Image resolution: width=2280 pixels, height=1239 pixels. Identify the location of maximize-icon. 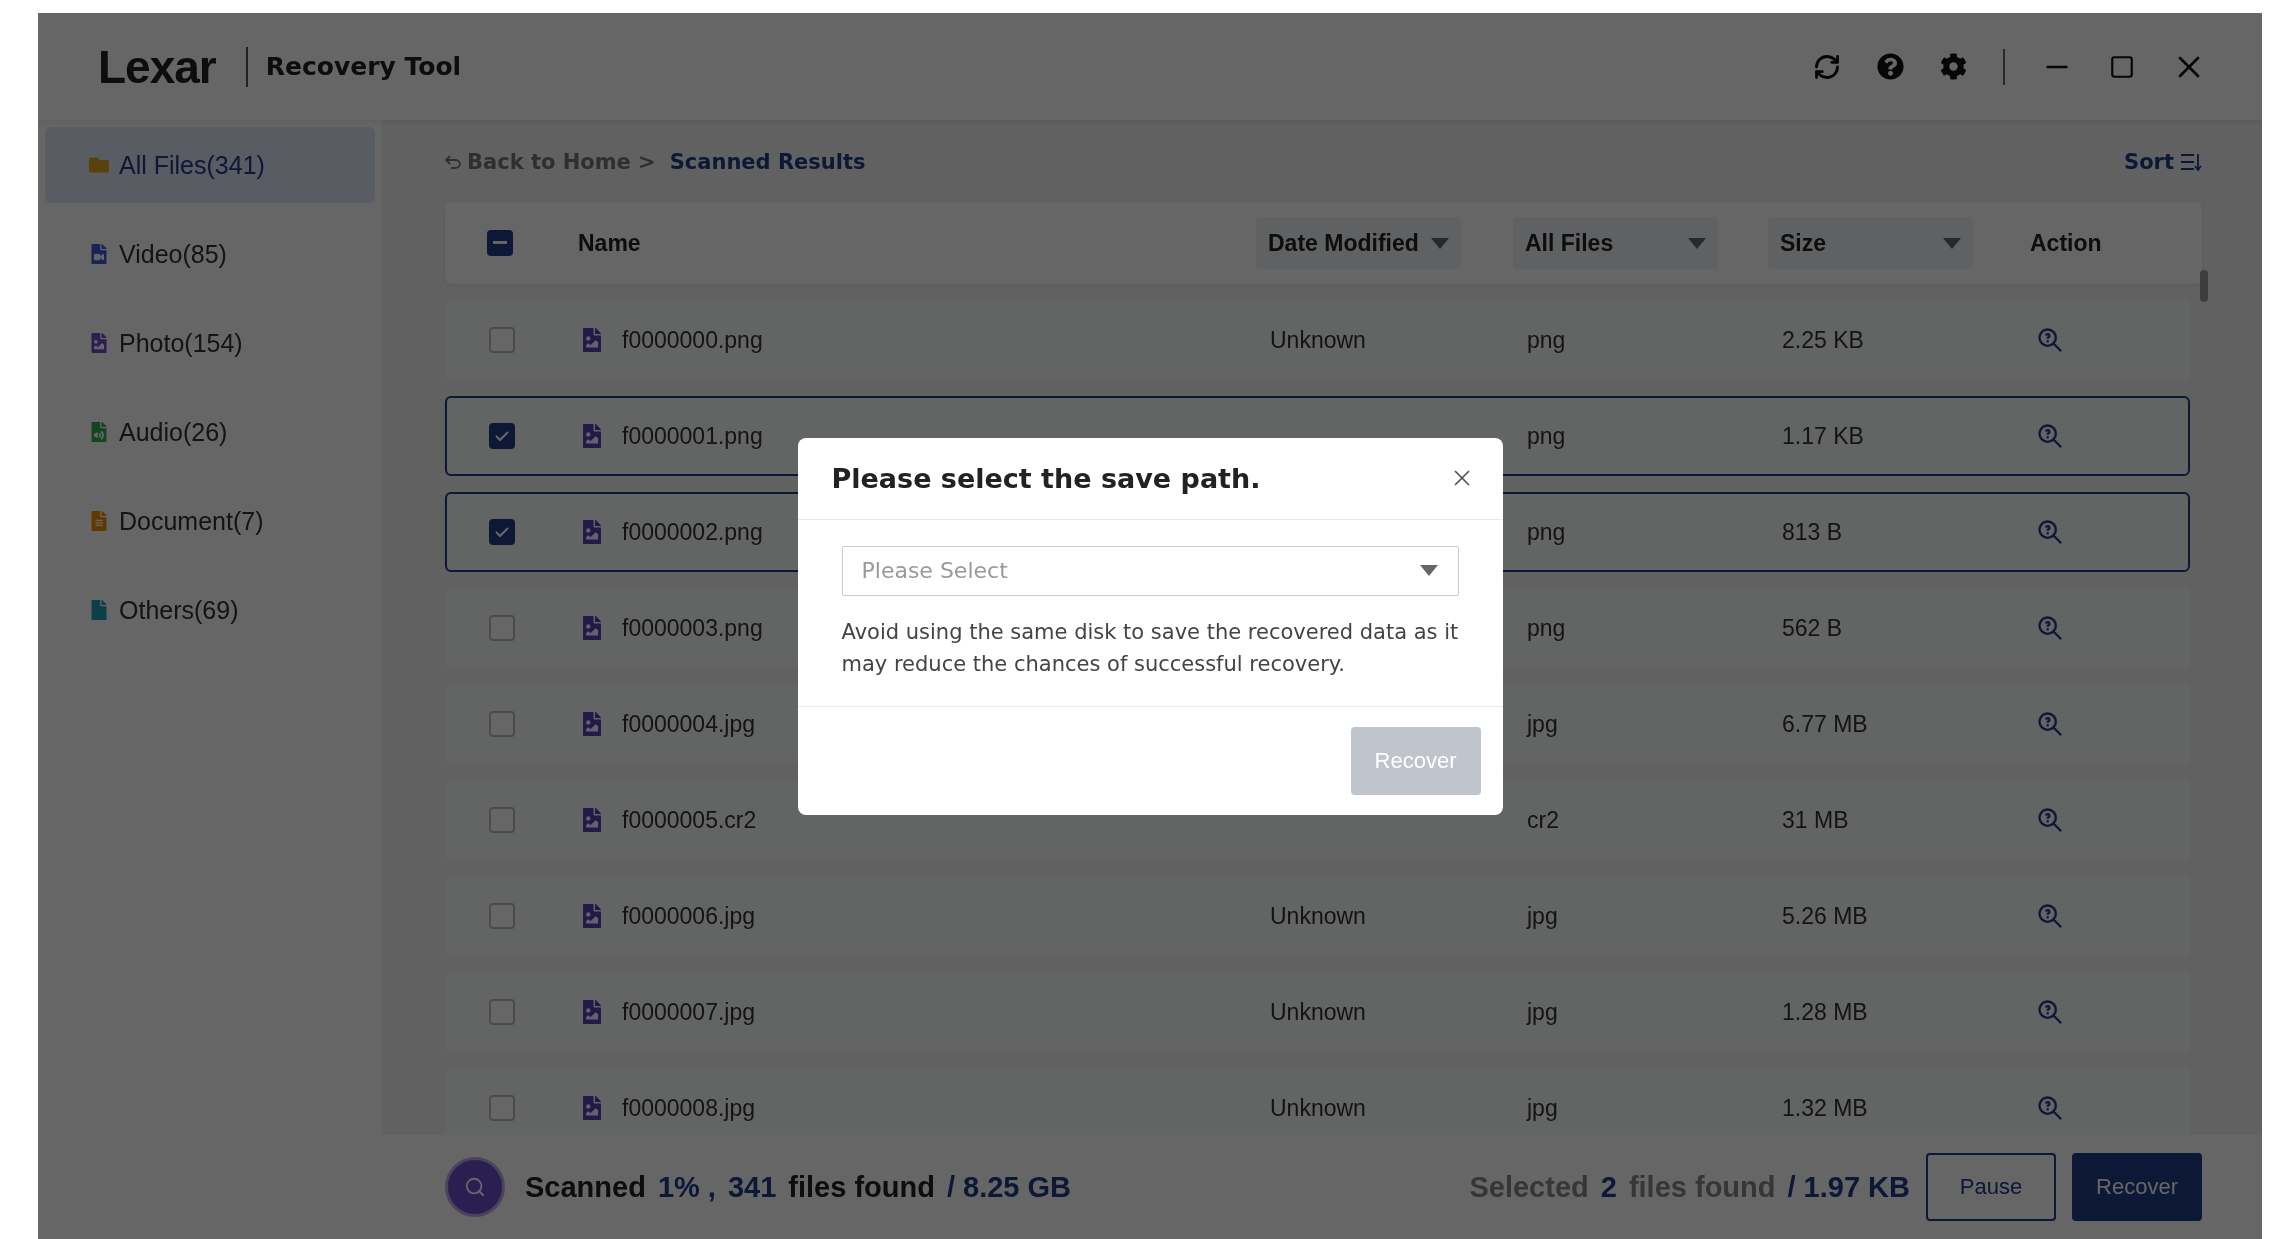
(2122, 66).